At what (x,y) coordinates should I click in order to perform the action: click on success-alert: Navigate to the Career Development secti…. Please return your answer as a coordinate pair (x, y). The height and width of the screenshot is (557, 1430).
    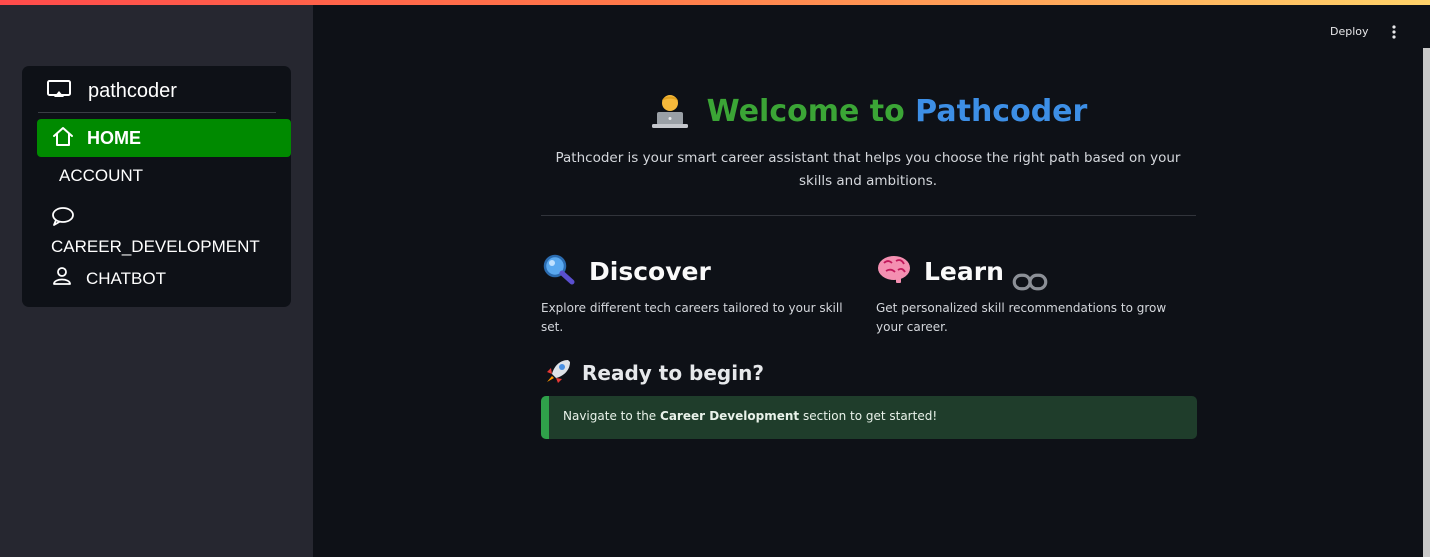
    Looking at the image, I should click on (869, 417).